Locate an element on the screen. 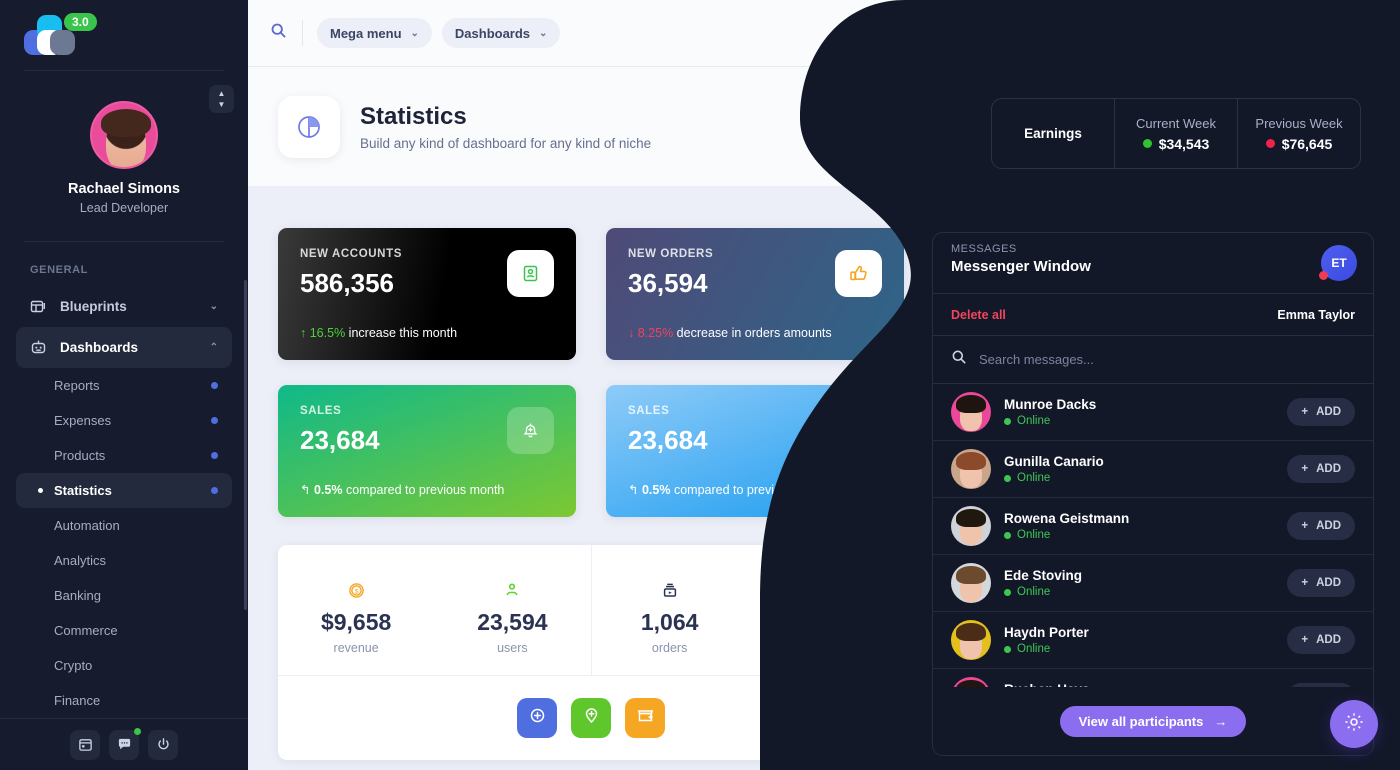  card-note: ↰ 0.5% compared to previous month is located at coordinates (402, 489).